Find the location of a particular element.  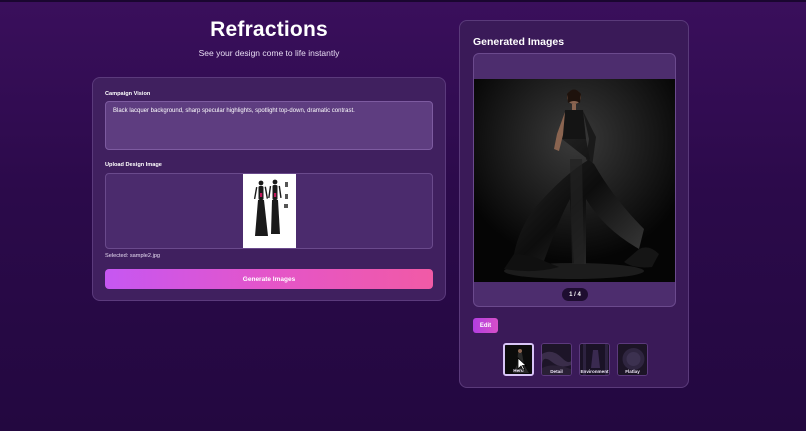

selected-file-text: Selected: sample2.jpg is located at coordinates (133, 256).